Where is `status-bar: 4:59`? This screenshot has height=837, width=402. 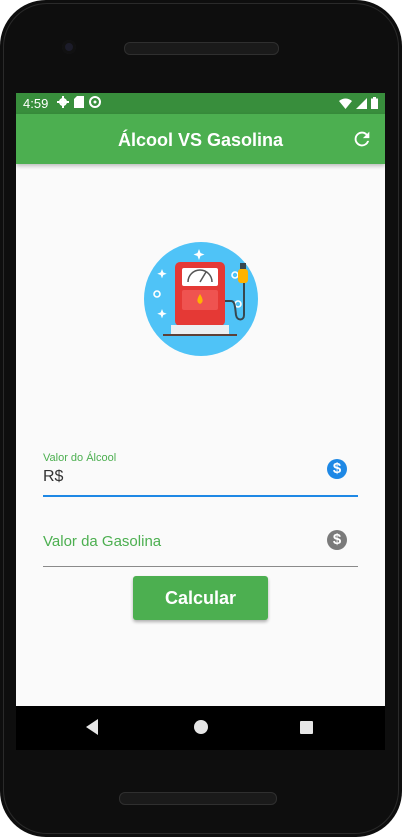
status-bar: 4:59 is located at coordinates (200, 103).